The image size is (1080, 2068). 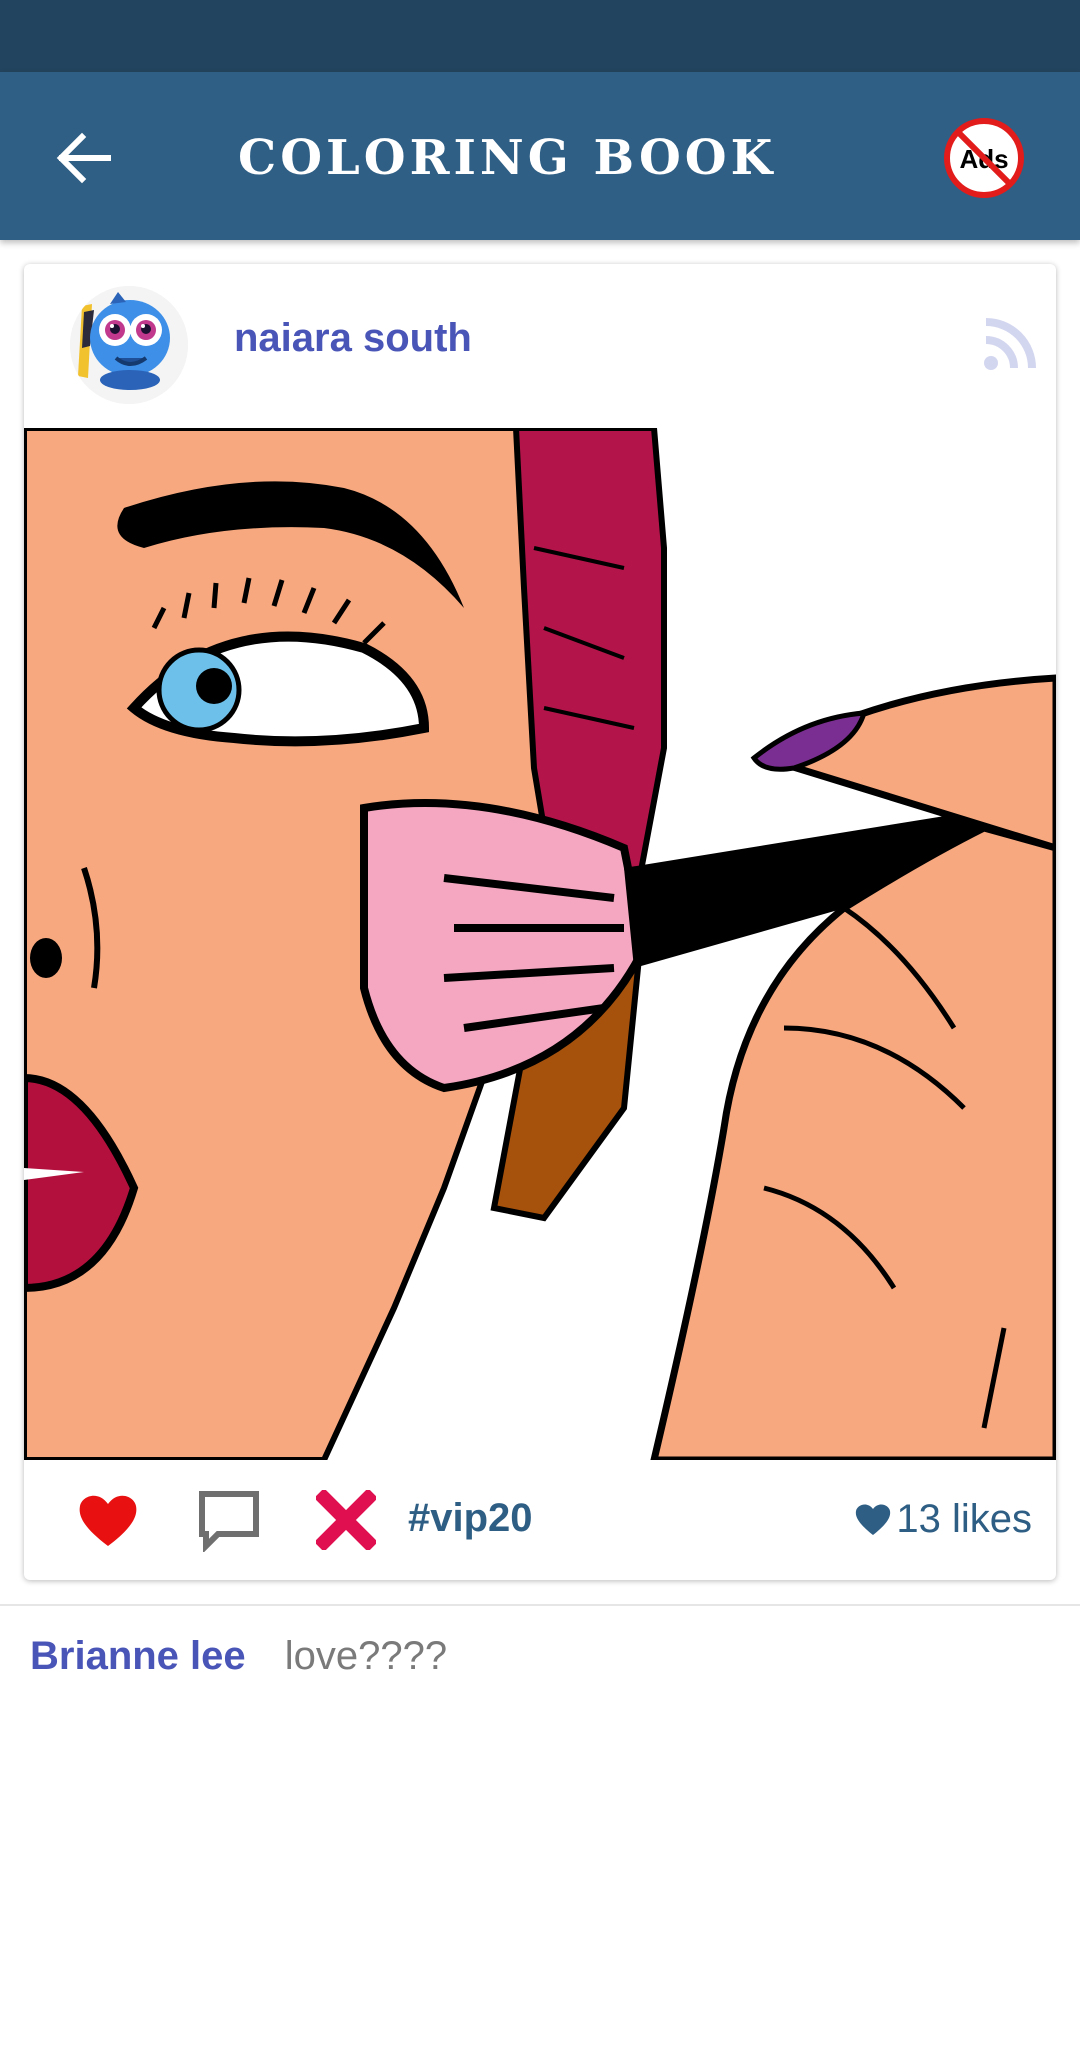 I want to click on comment-button, so click(x=229, y=1520).